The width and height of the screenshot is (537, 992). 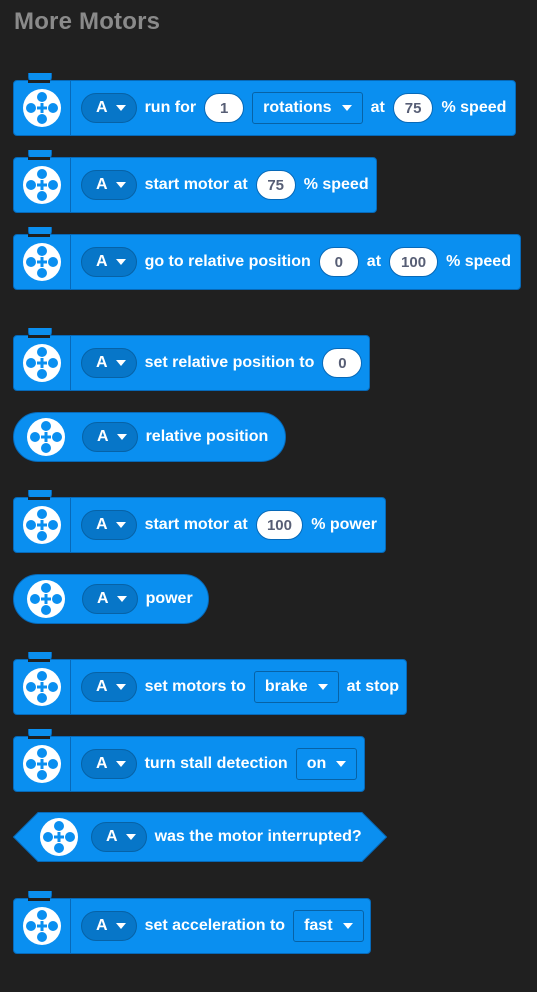 I want to click on block-text: set acceleration to, so click(x=215, y=925).